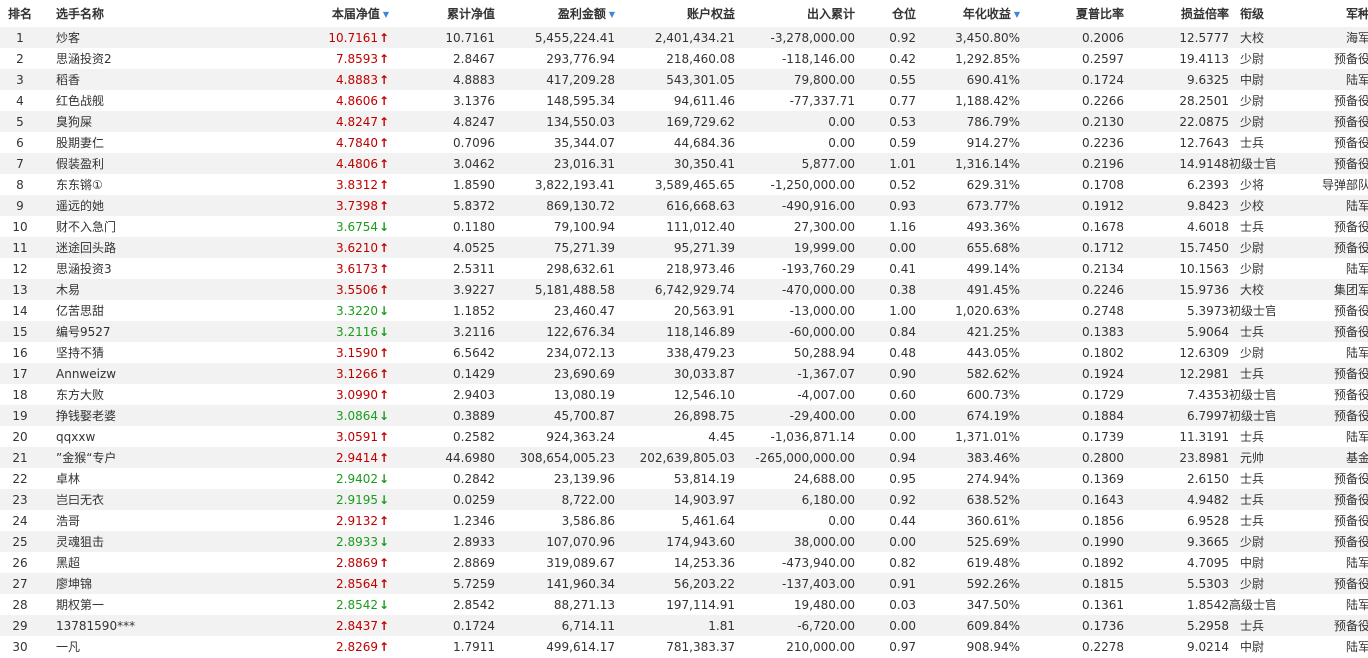 The height and width of the screenshot is (658, 1368). I want to click on cell-rank: 3, so click(20, 79).